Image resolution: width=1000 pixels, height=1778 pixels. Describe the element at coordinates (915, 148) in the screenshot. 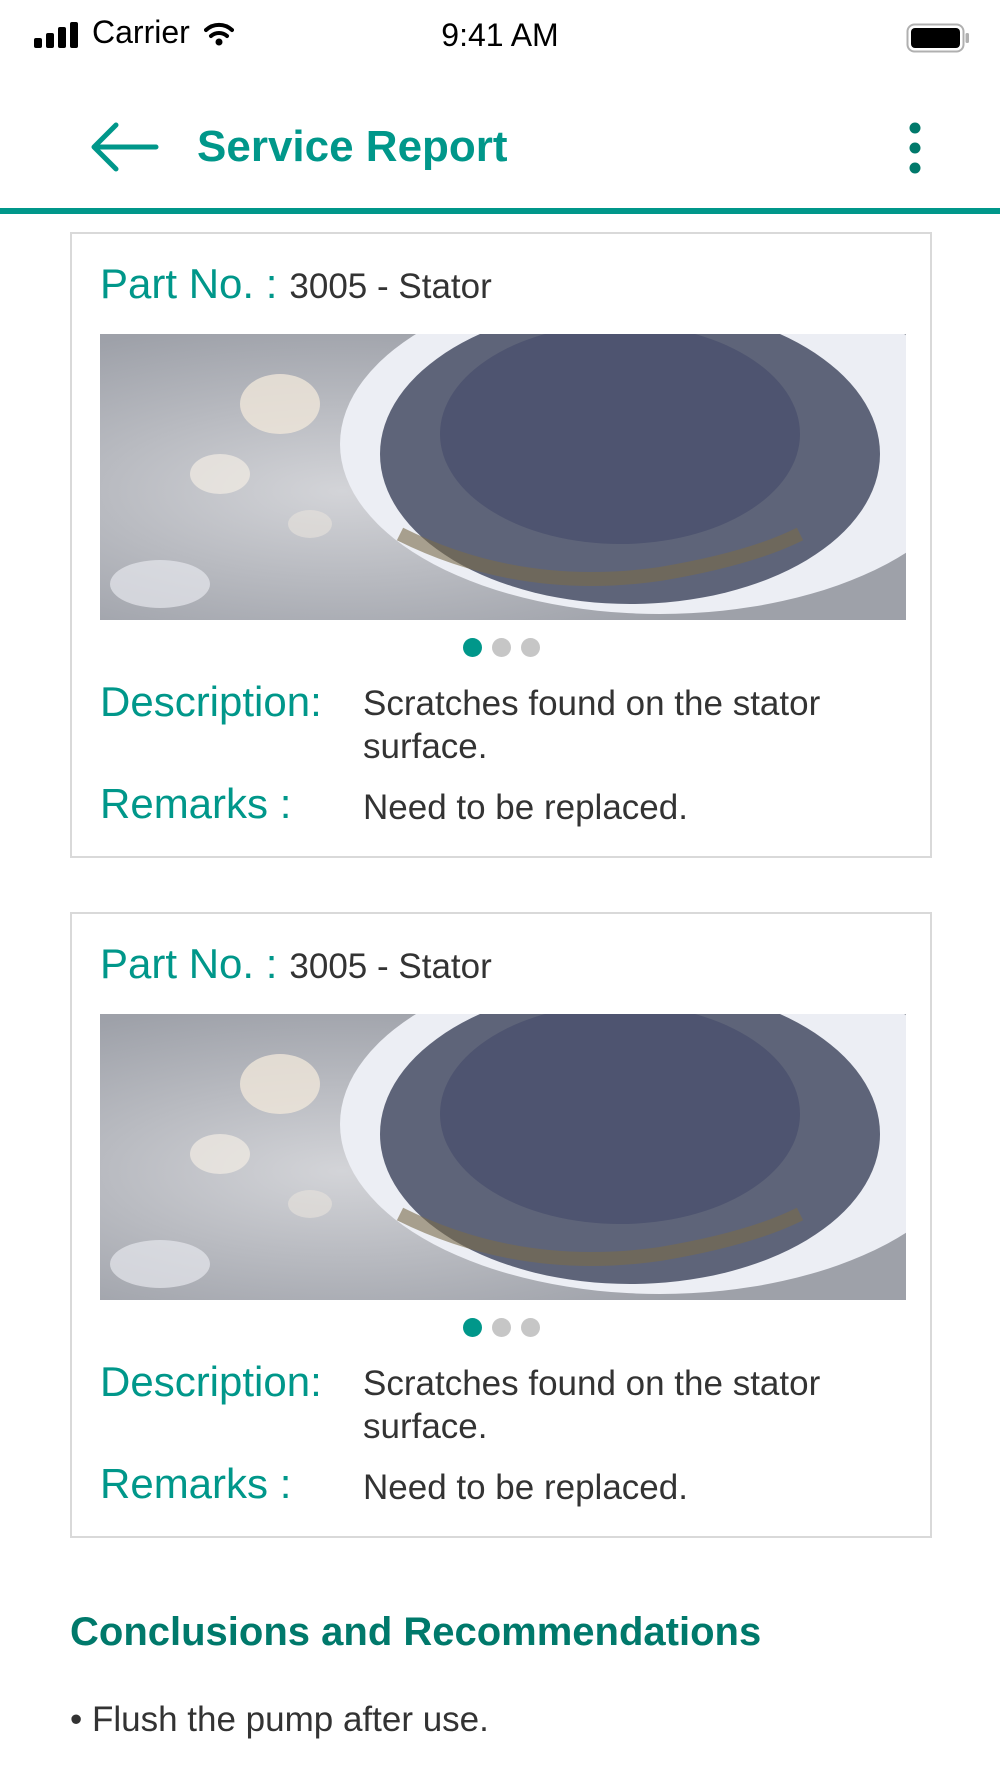

I see `more-vertical-icon` at that location.